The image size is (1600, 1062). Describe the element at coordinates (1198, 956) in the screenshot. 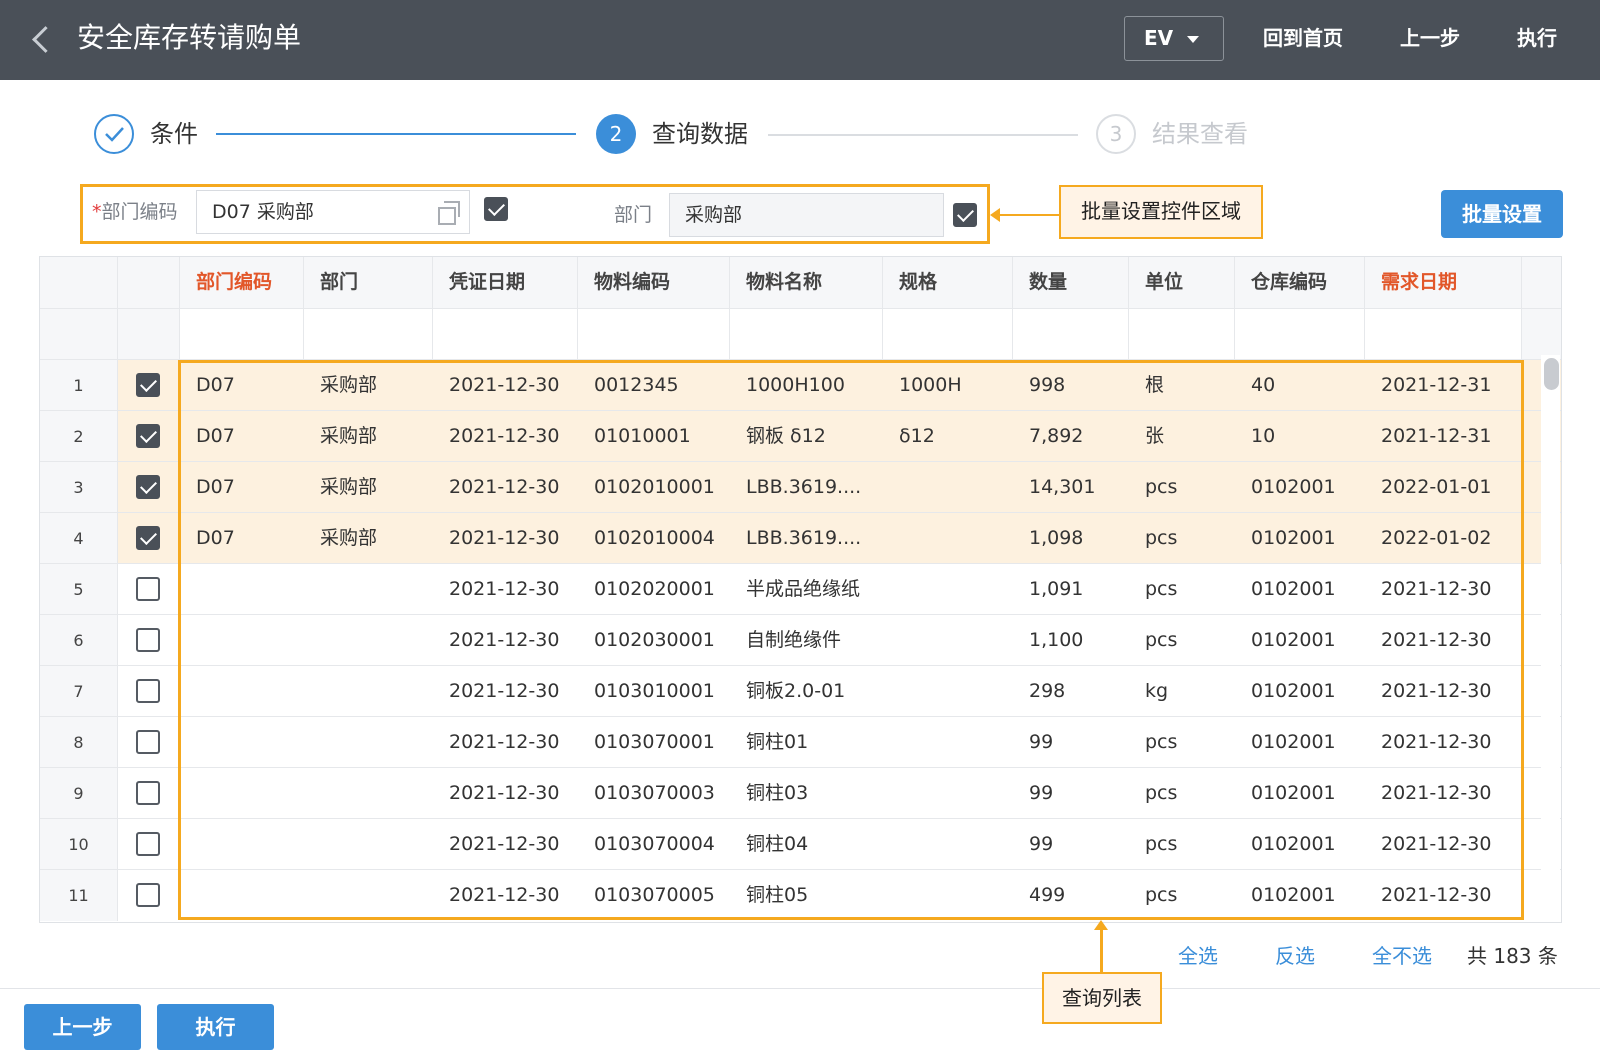

I see `select-all-link: 全选` at that location.